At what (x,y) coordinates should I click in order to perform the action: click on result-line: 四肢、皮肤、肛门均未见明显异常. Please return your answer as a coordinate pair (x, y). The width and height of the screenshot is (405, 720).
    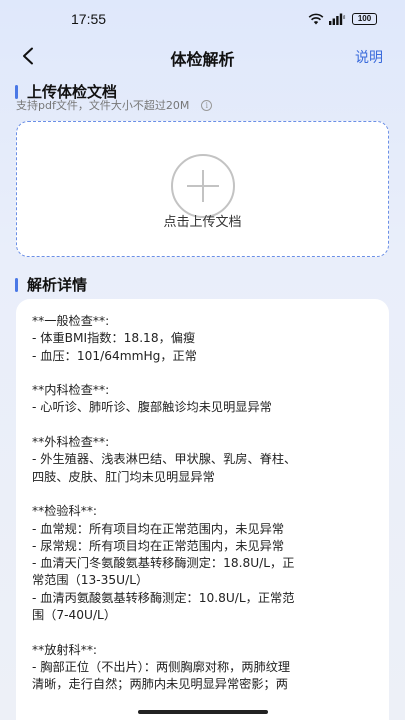
    Looking at the image, I should click on (123, 476).